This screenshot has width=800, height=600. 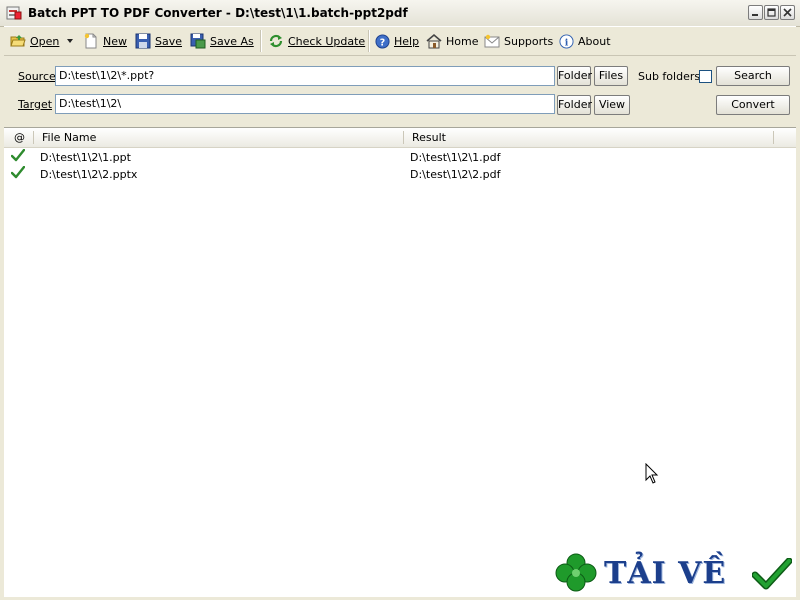 I want to click on envelope-icon, so click(x=492, y=41).